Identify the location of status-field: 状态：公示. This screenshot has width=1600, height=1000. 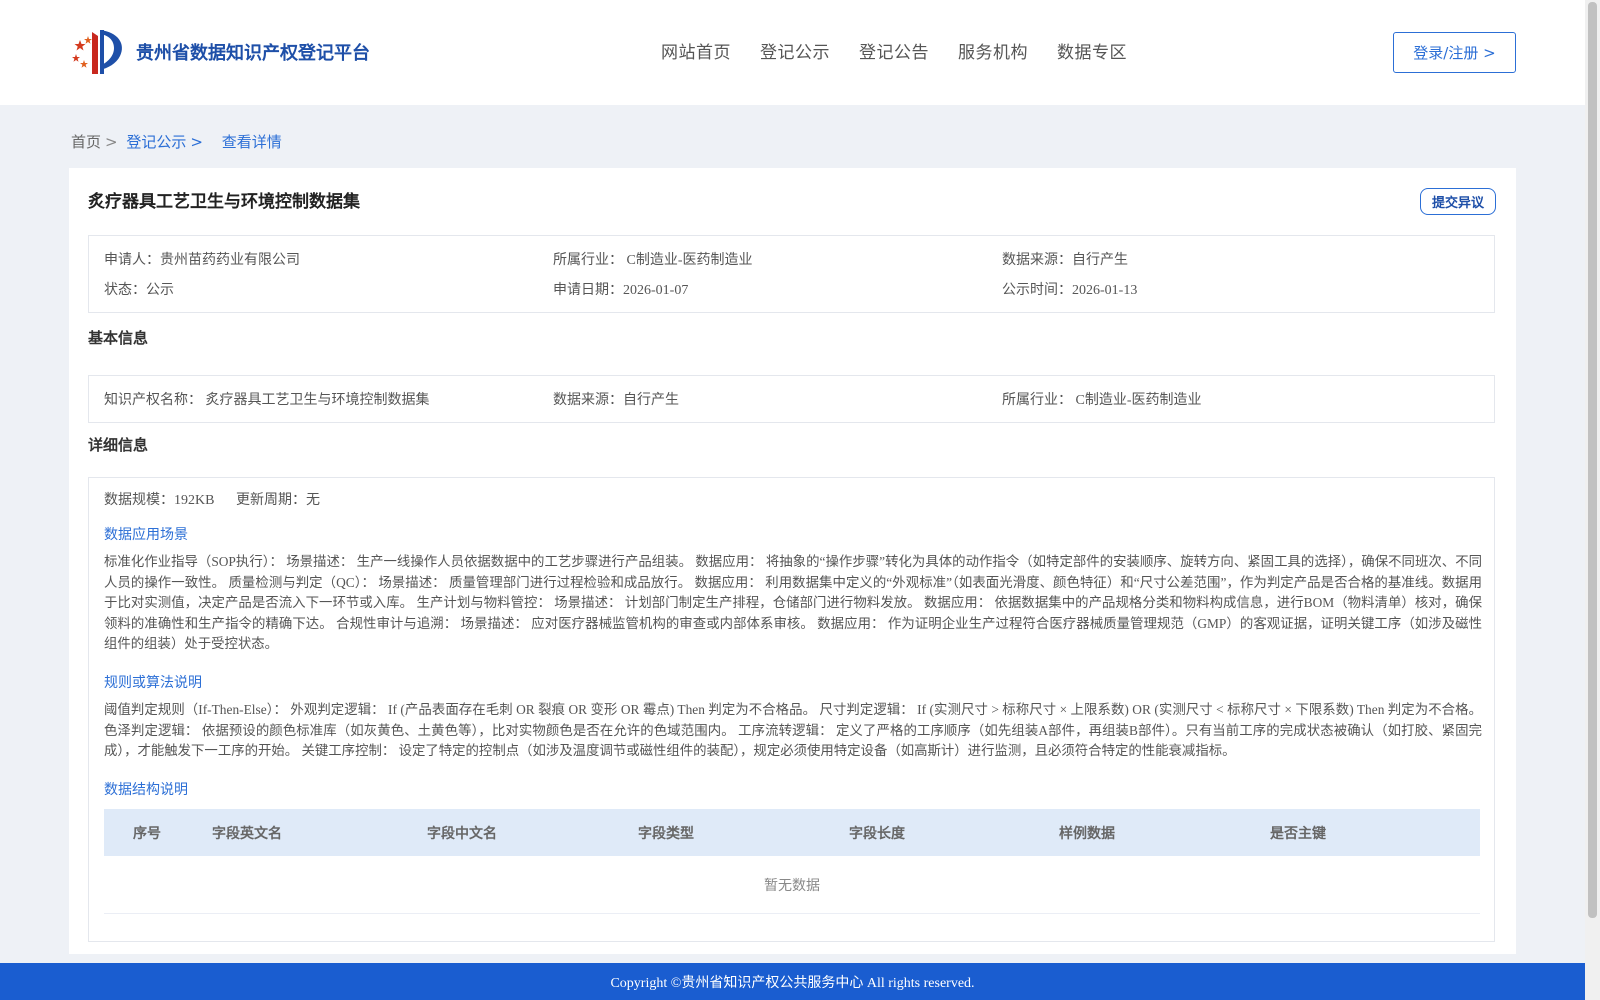
(139, 290).